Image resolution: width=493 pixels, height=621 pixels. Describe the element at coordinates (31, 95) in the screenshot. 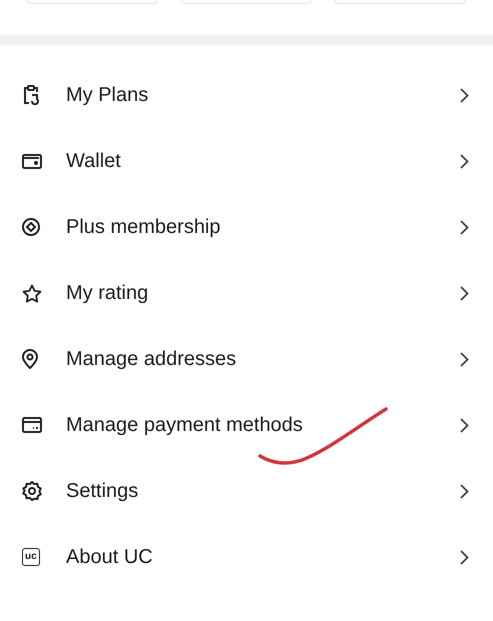

I see `clipboard-icon` at that location.